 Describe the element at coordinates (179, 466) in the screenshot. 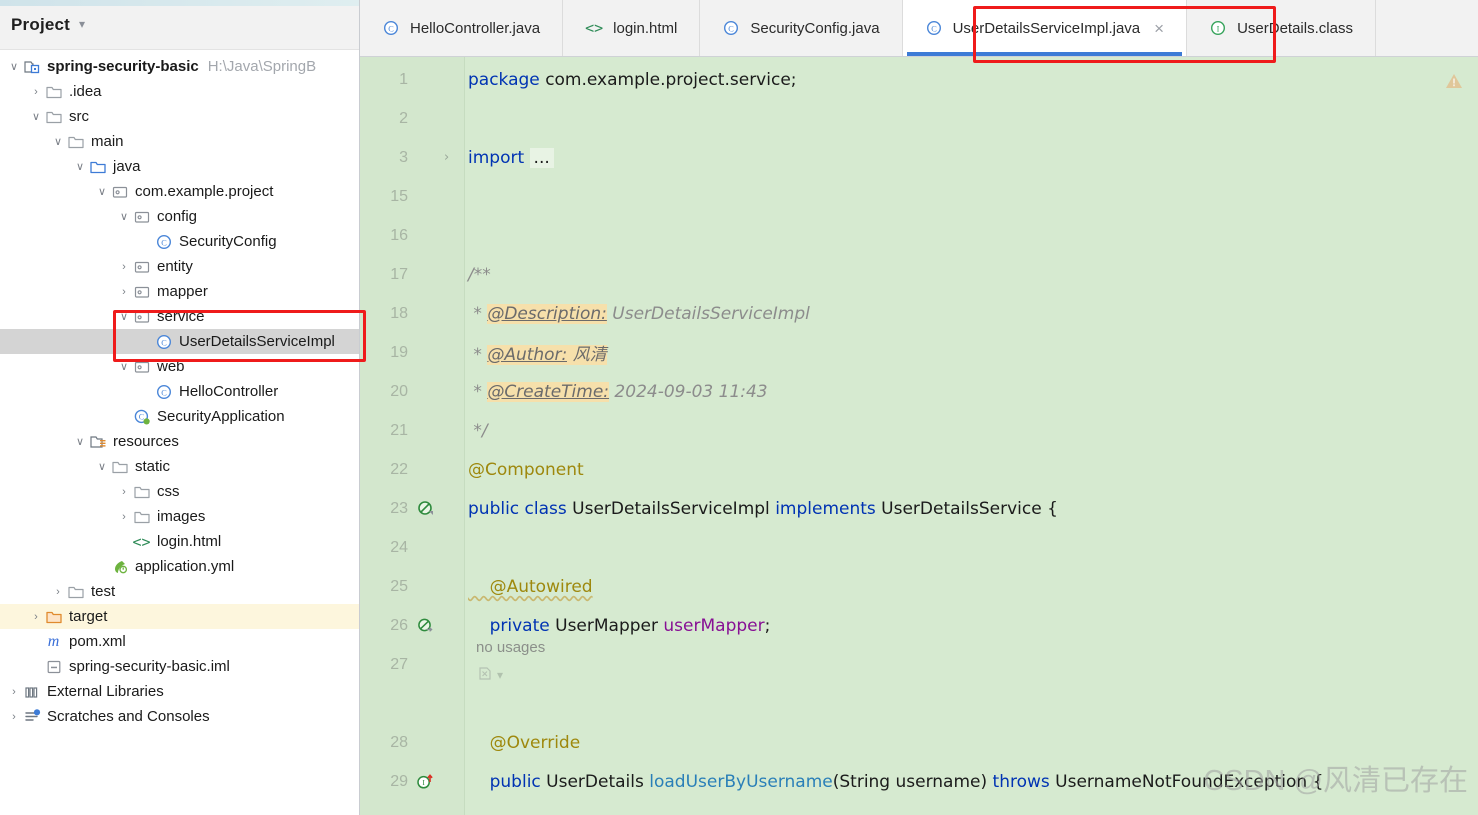

I see `tree-item-static: ∨ static` at that location.